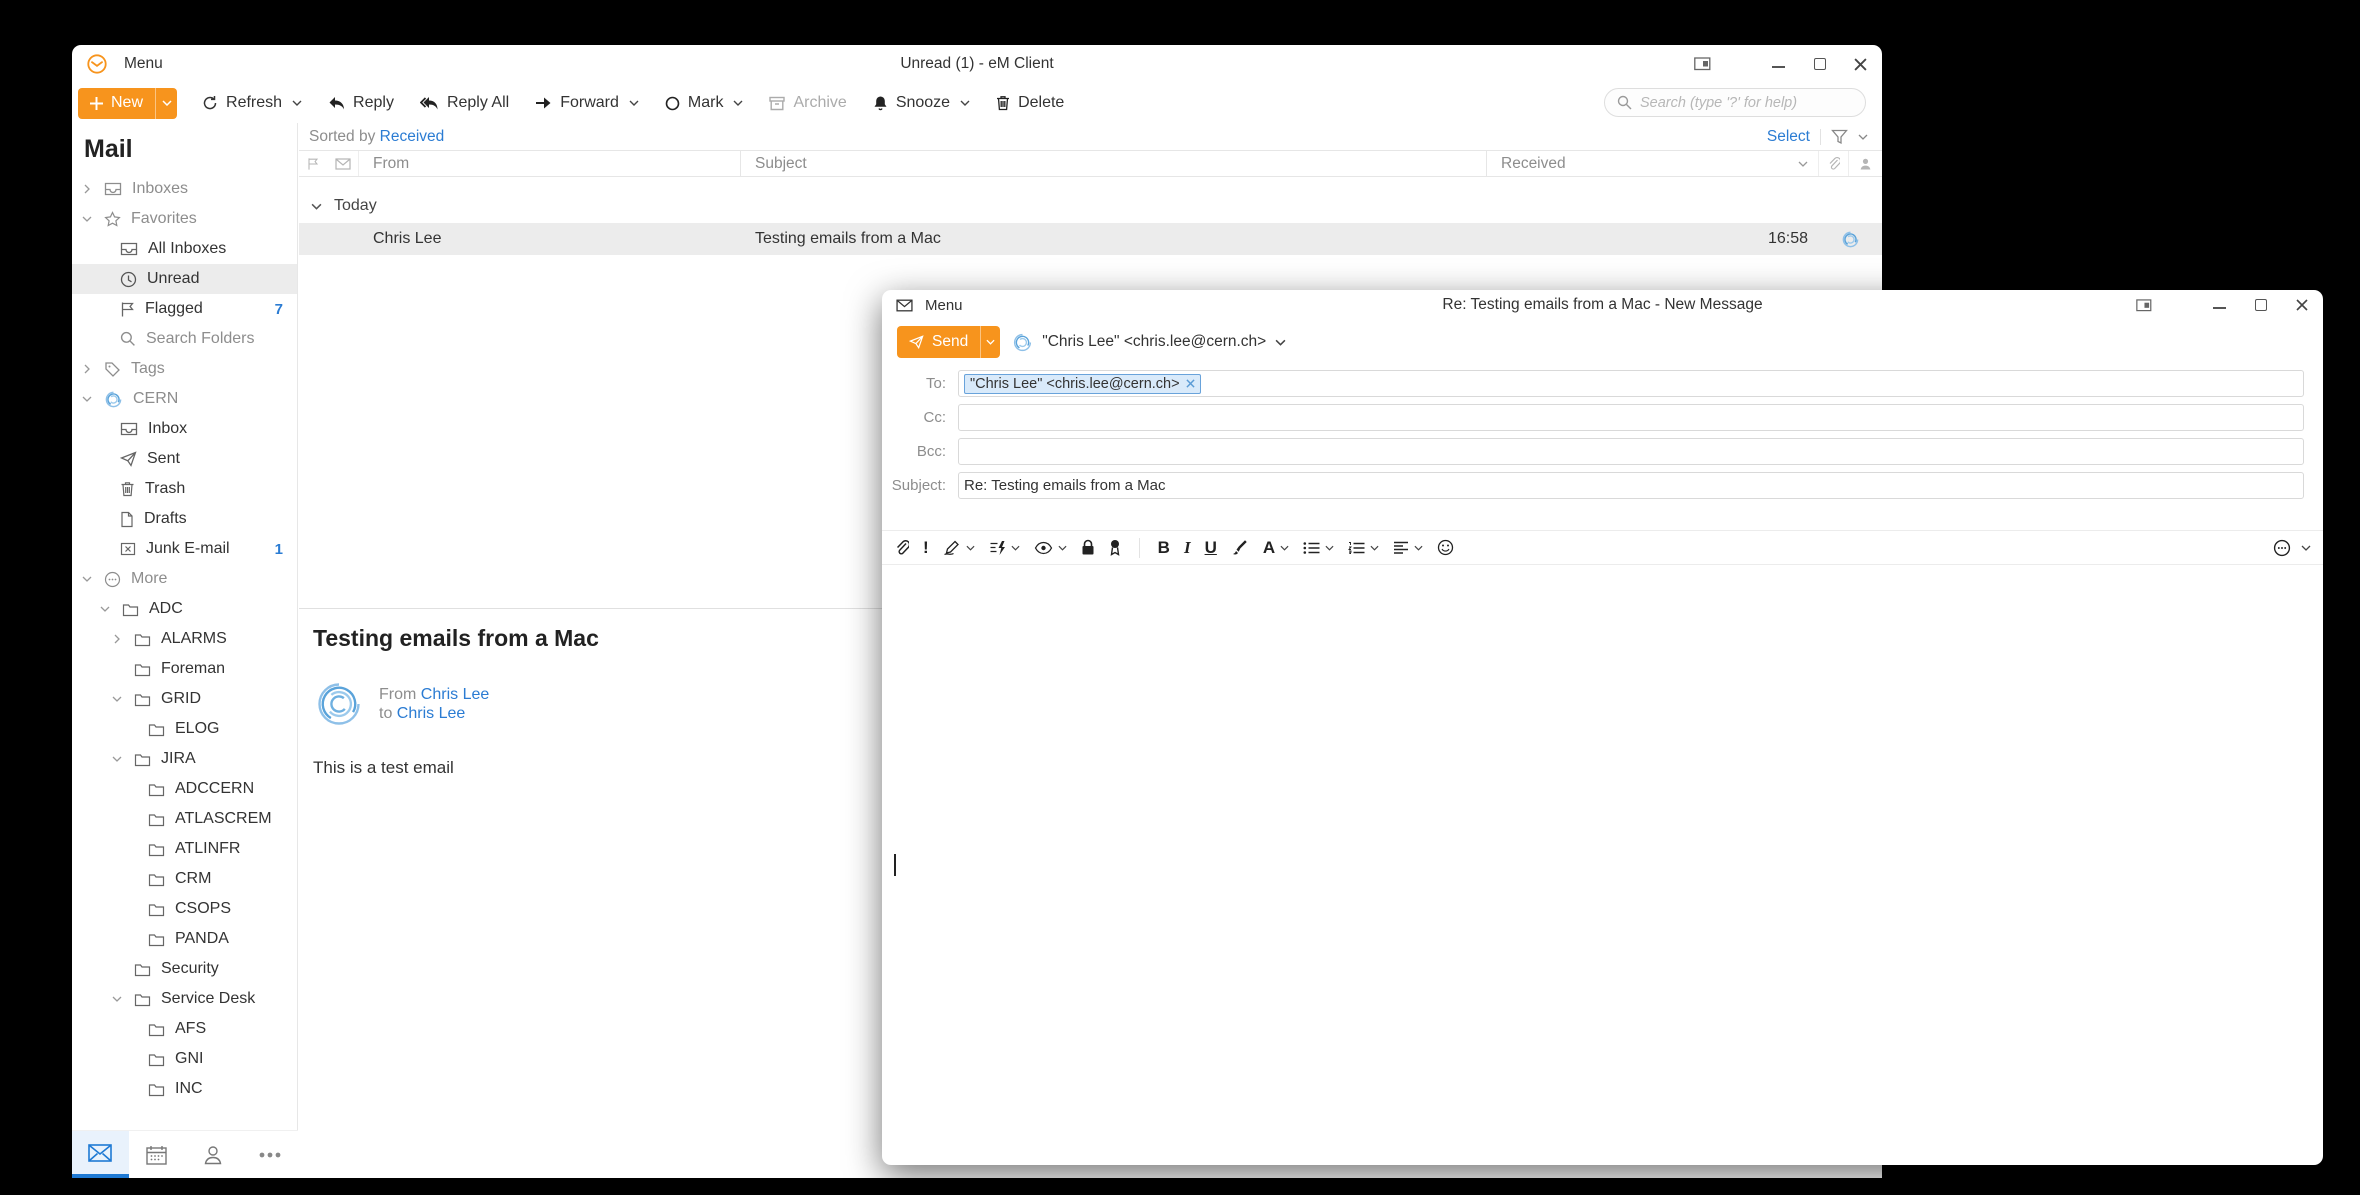  I want to click on sidebar-item-alarms: ALARMS, so click(184, 639).